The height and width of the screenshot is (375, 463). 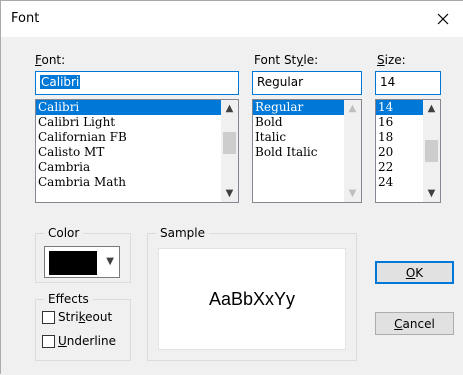 I want to click on font-list-item: Cambria Math, so click(x=137, y=182).